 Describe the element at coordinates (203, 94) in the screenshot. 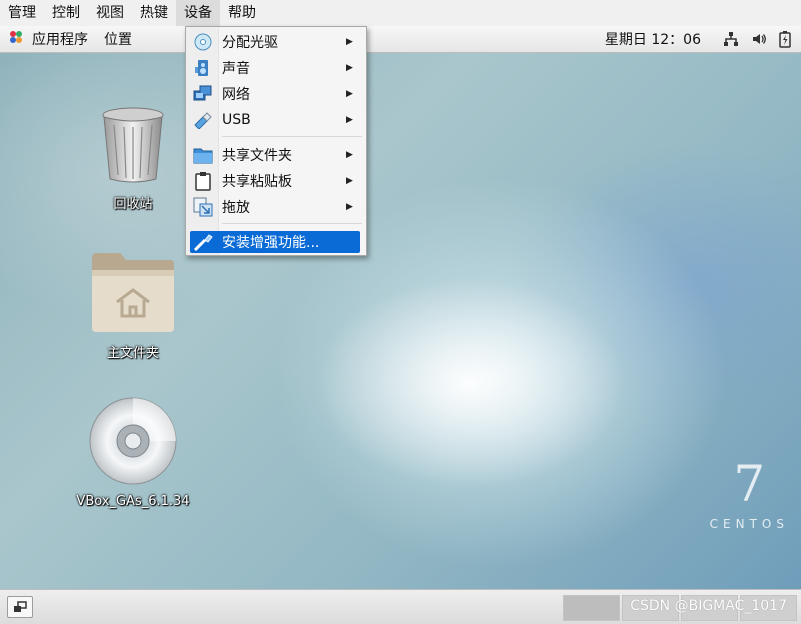

I see `network-adapter-icon` at that location.